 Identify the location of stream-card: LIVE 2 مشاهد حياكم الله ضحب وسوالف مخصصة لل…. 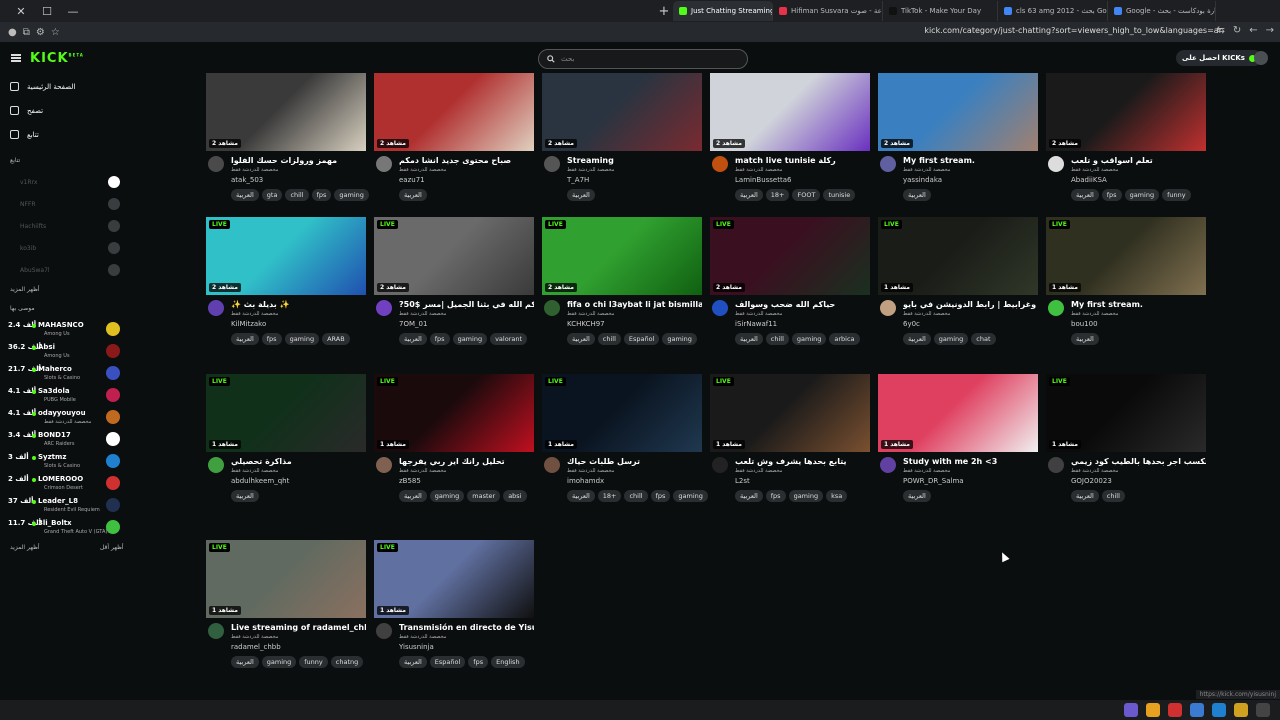
(790, 281).